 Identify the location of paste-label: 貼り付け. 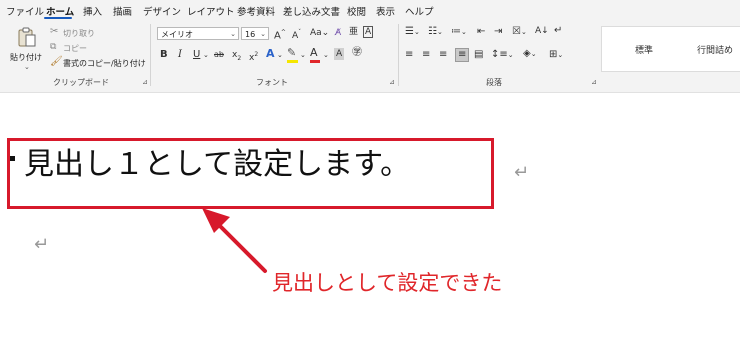
(26, 57).